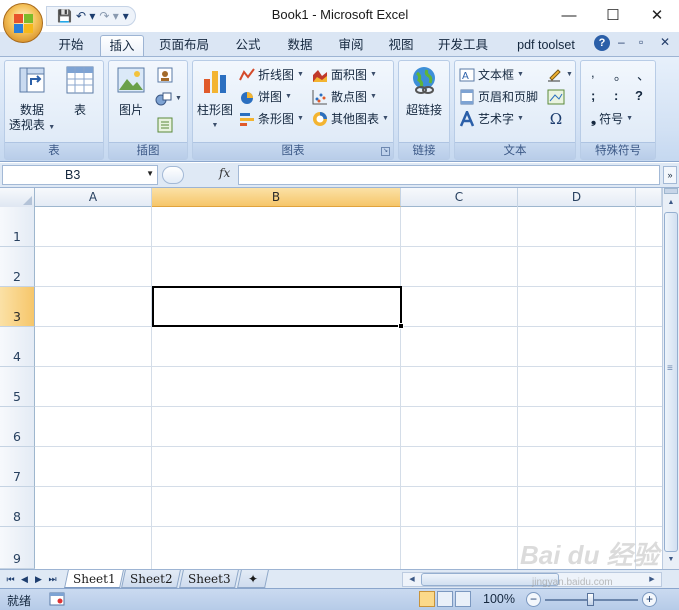 Image resolution: width=679 pixels, height=610 pixels. What do you see at coordinates (463, 45) in the screenshot?
I see `tab-developer: 开发工具` at bounding box center [463, 45].